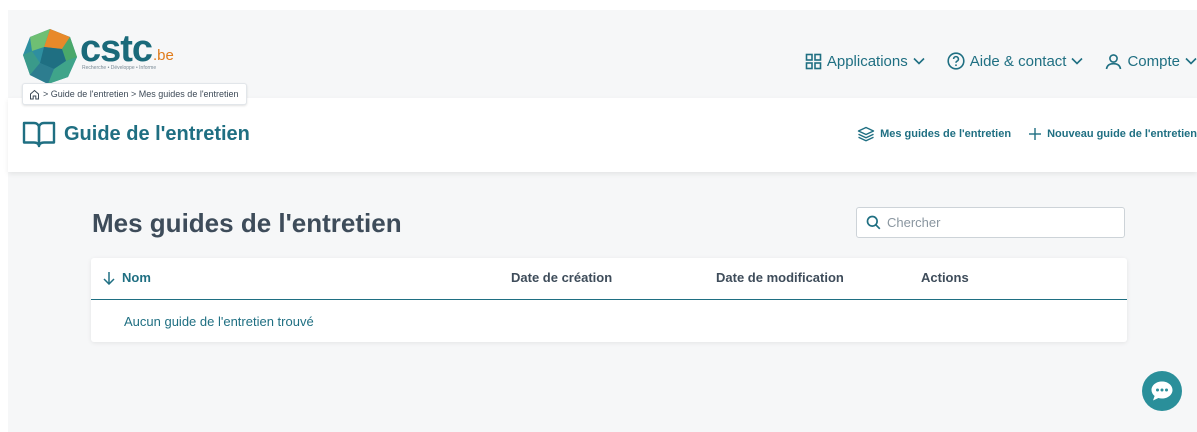 The height and width of the screenshot is (432, 1197). I want to click on grid-icon, so click(813, 61).